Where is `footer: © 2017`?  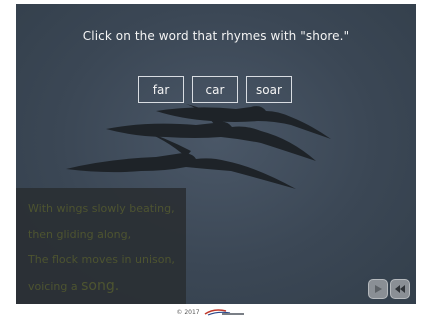
footer: © 2017 is located at coordinates (211, 312).